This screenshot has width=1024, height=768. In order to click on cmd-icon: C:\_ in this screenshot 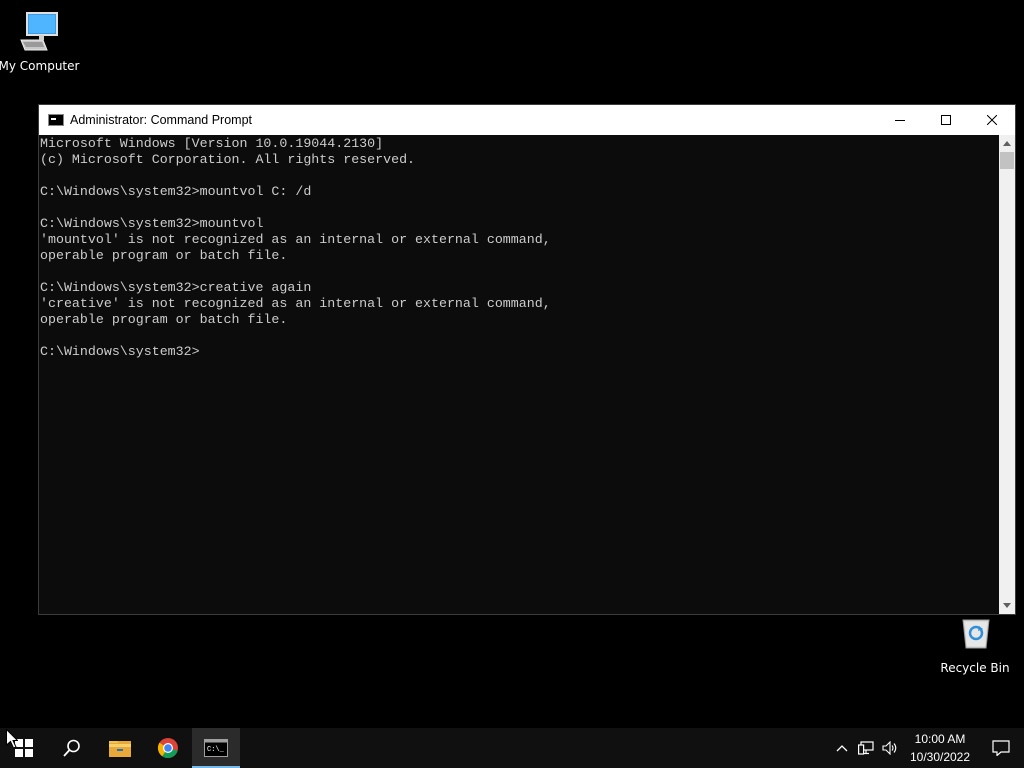, I will do `click(216, 748)`.